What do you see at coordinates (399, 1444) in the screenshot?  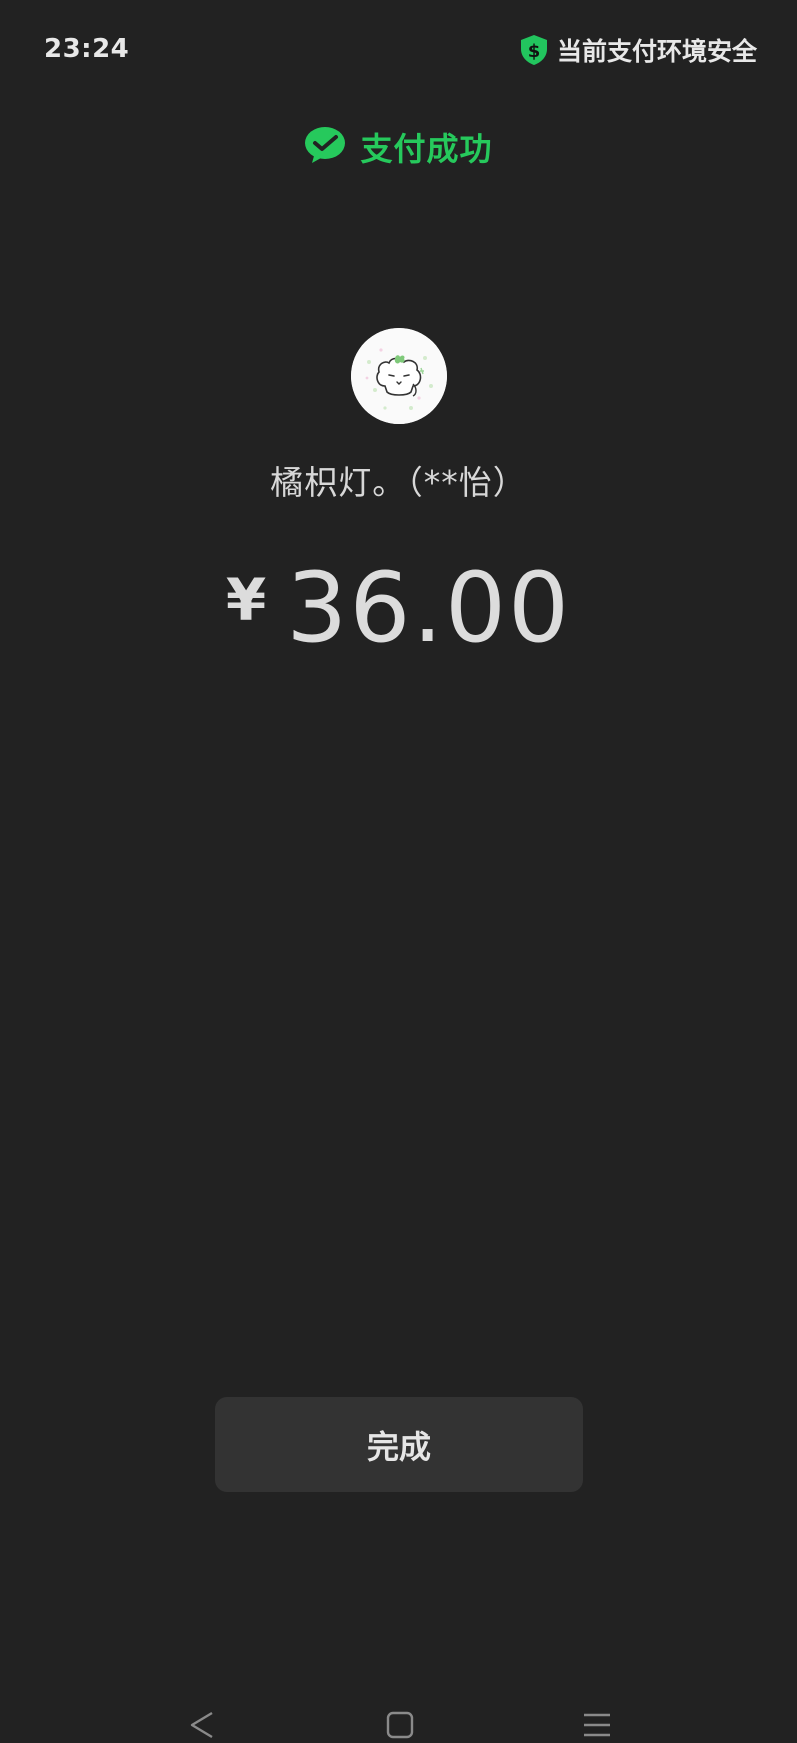 I see `done-button: 完成` at bounding box center [399, 1444].